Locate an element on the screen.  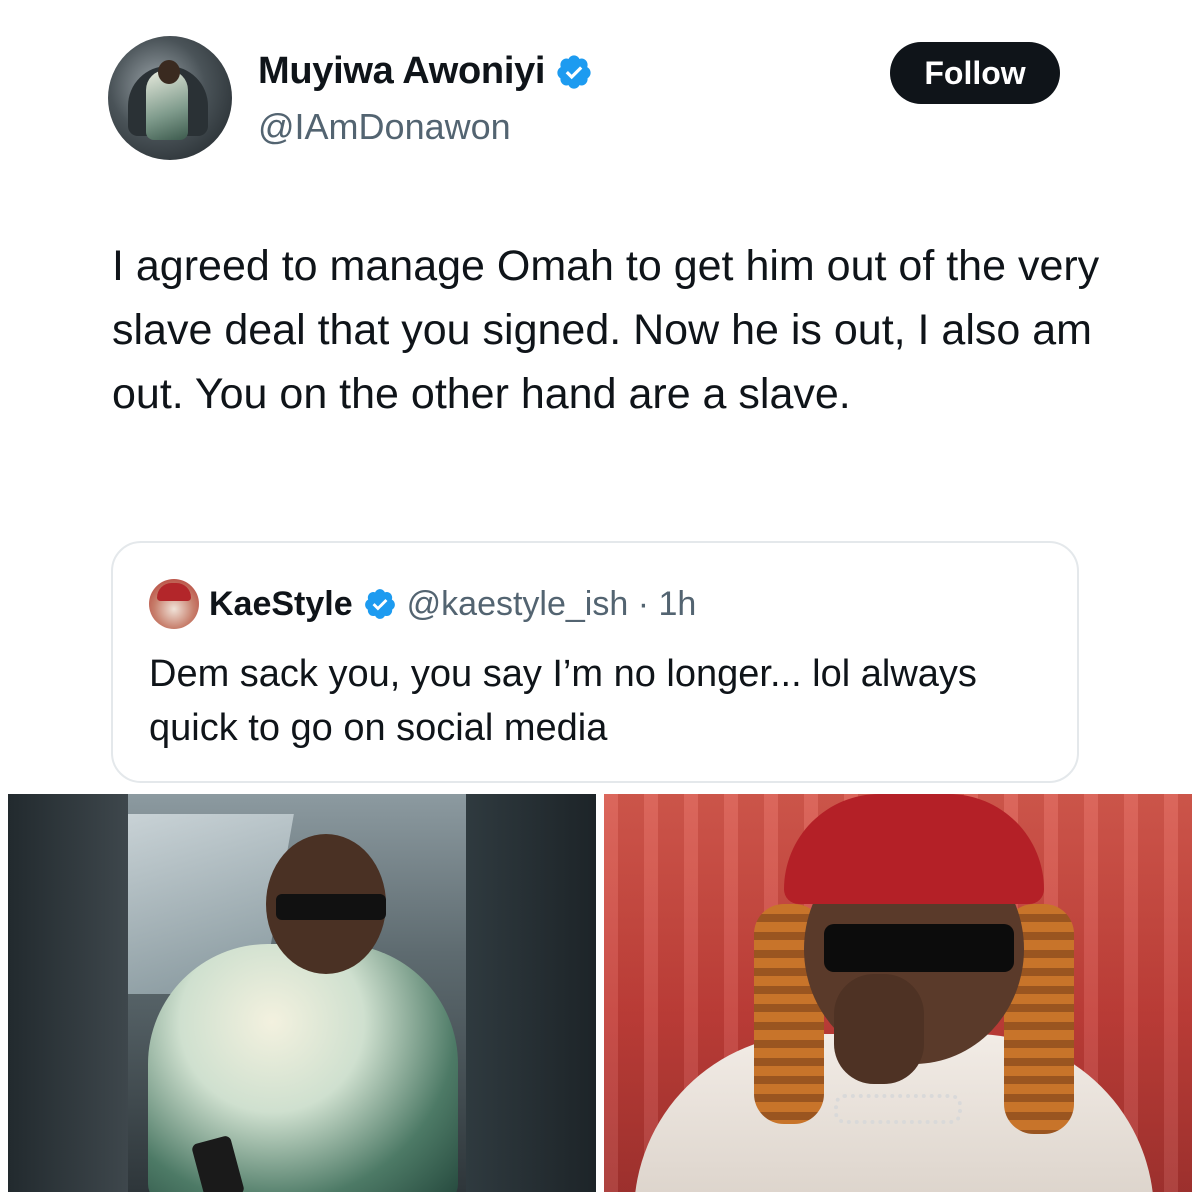
quoted-handle-time: @kaestyle_ish · 1h is located at coordinates (552, 604).